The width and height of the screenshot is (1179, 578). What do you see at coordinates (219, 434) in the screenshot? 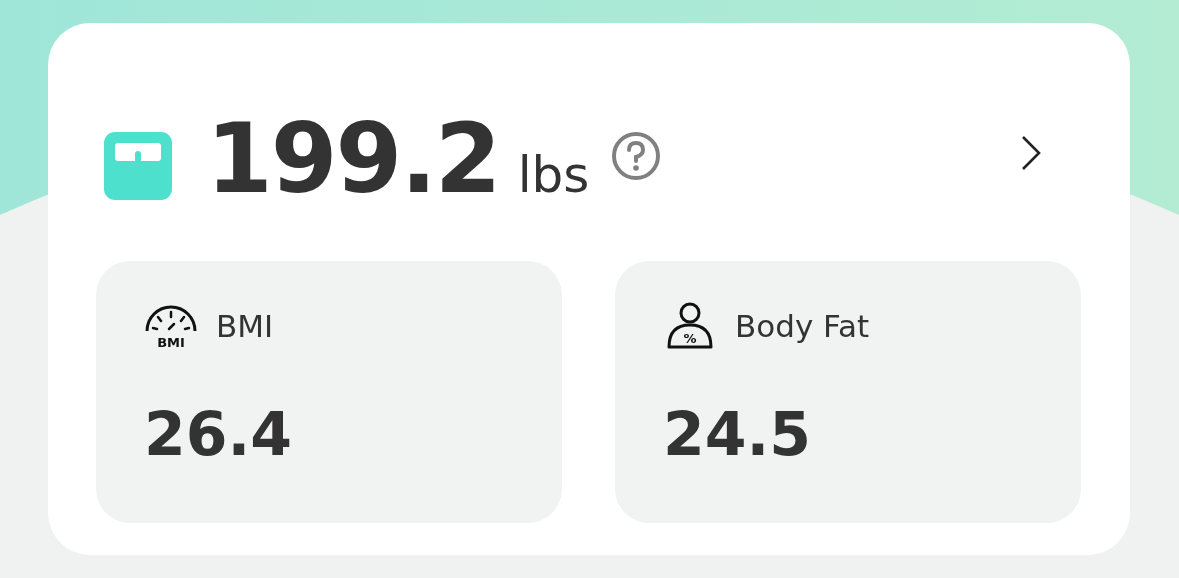
I see `metric-value: 26.4` at bounding box center [219, 434].